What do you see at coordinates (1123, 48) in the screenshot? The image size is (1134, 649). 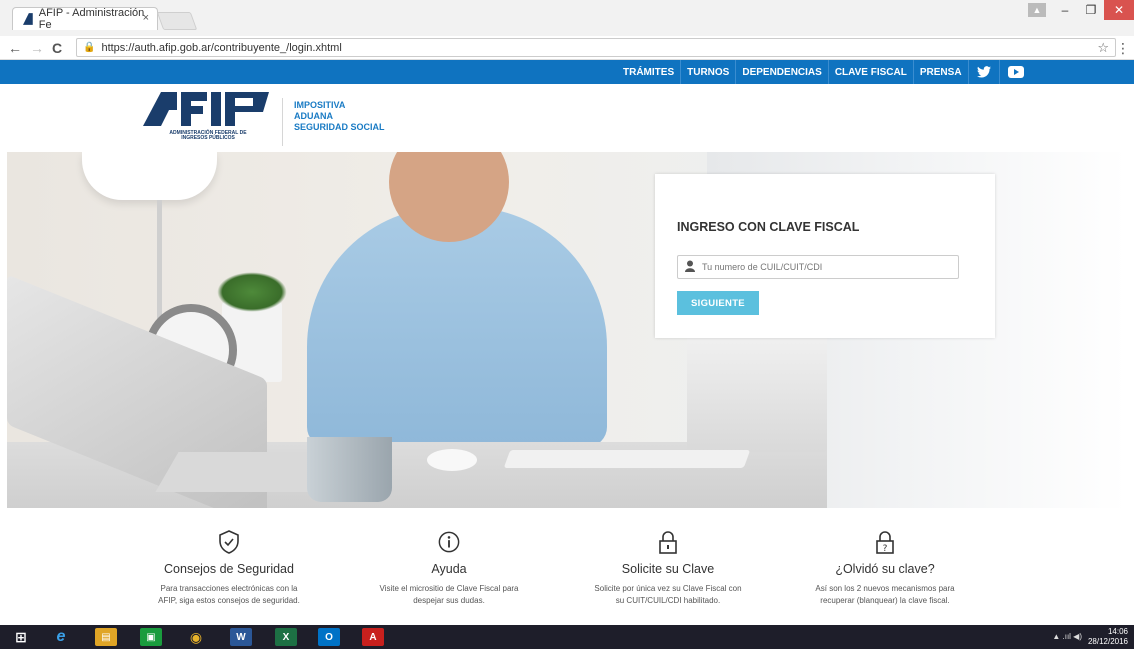 I see `browser-menu-icon: ⋮` at bounding box center [1123, 48].